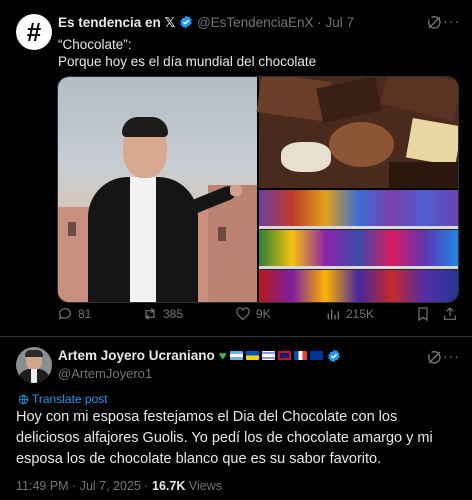 The width and height of the screenshot is (472, 500). I want to click on reply-button: 81, so click(74, 314).